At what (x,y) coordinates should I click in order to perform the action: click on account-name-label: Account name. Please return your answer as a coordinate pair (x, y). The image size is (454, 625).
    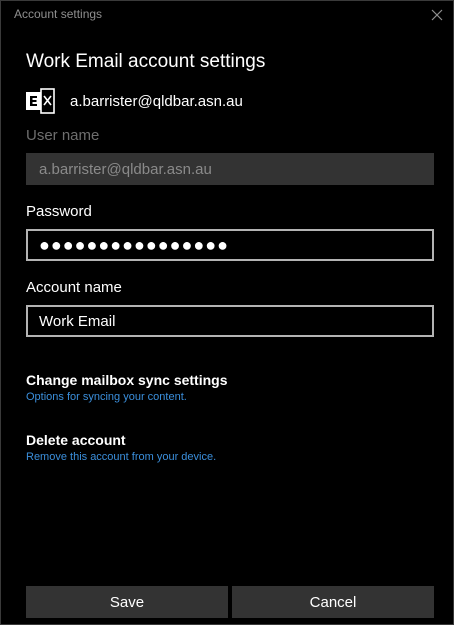
    Looking at the image, I should click on (74, 287).